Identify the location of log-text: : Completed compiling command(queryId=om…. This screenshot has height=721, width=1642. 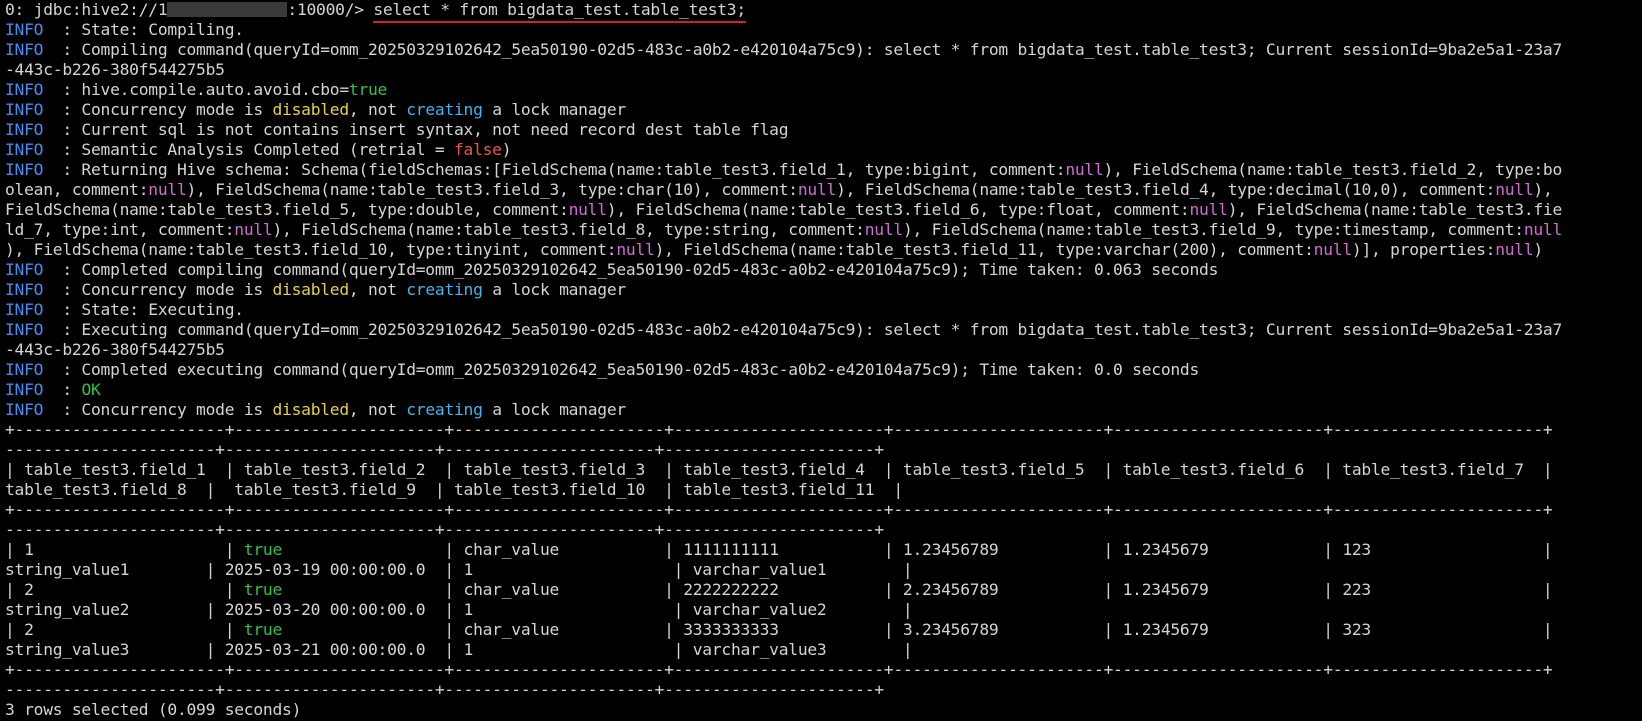
(631, 269).